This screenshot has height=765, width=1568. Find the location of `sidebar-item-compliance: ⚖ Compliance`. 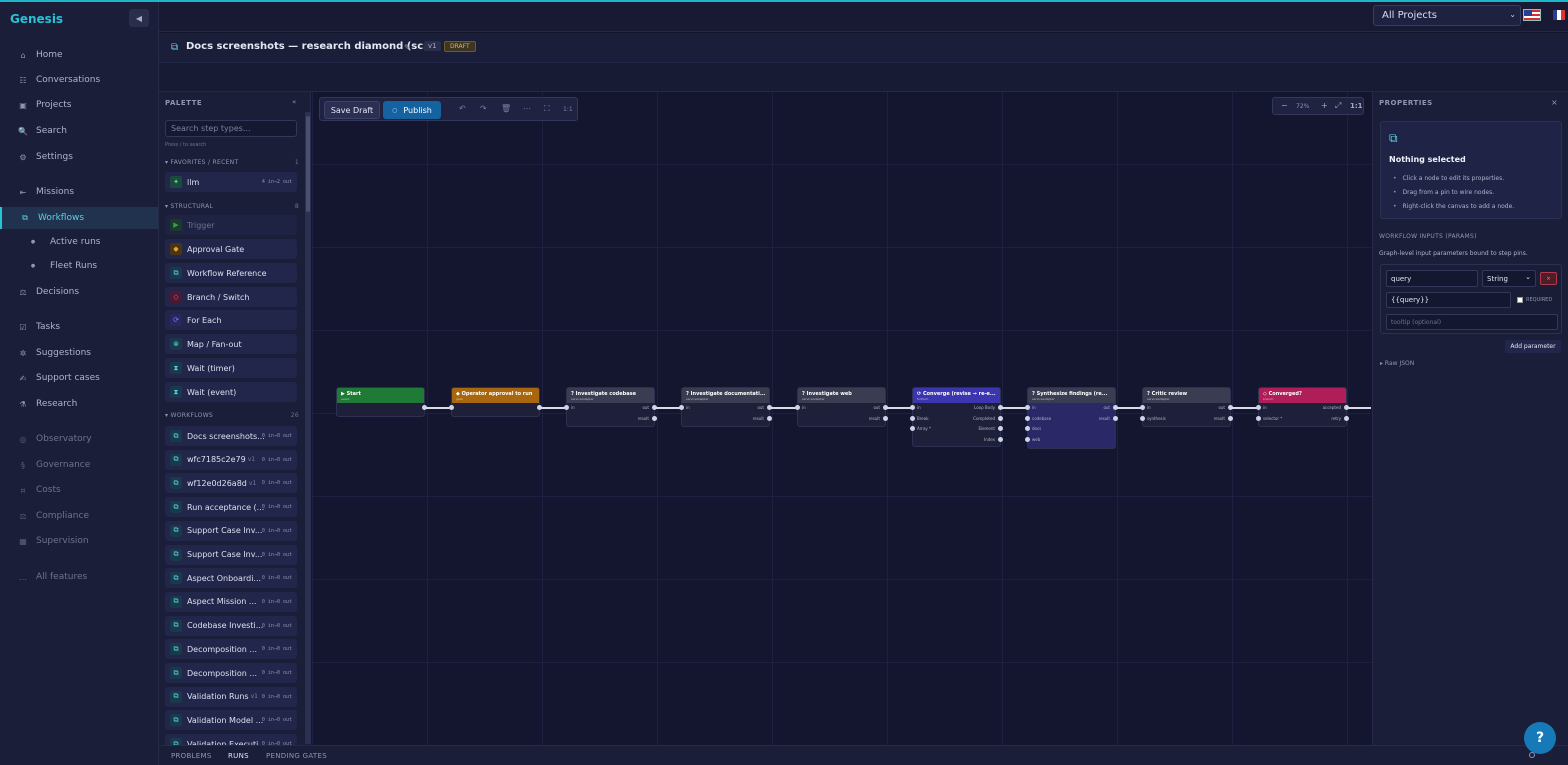

sidebar-item-compliance: ⚖ Compliance is located at coordinates (79, 516).